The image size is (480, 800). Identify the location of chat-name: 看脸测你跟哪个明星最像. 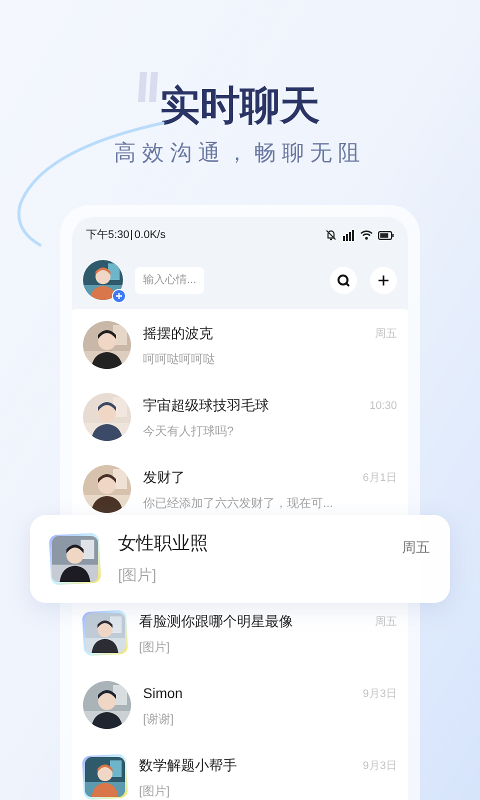
(216, 621).